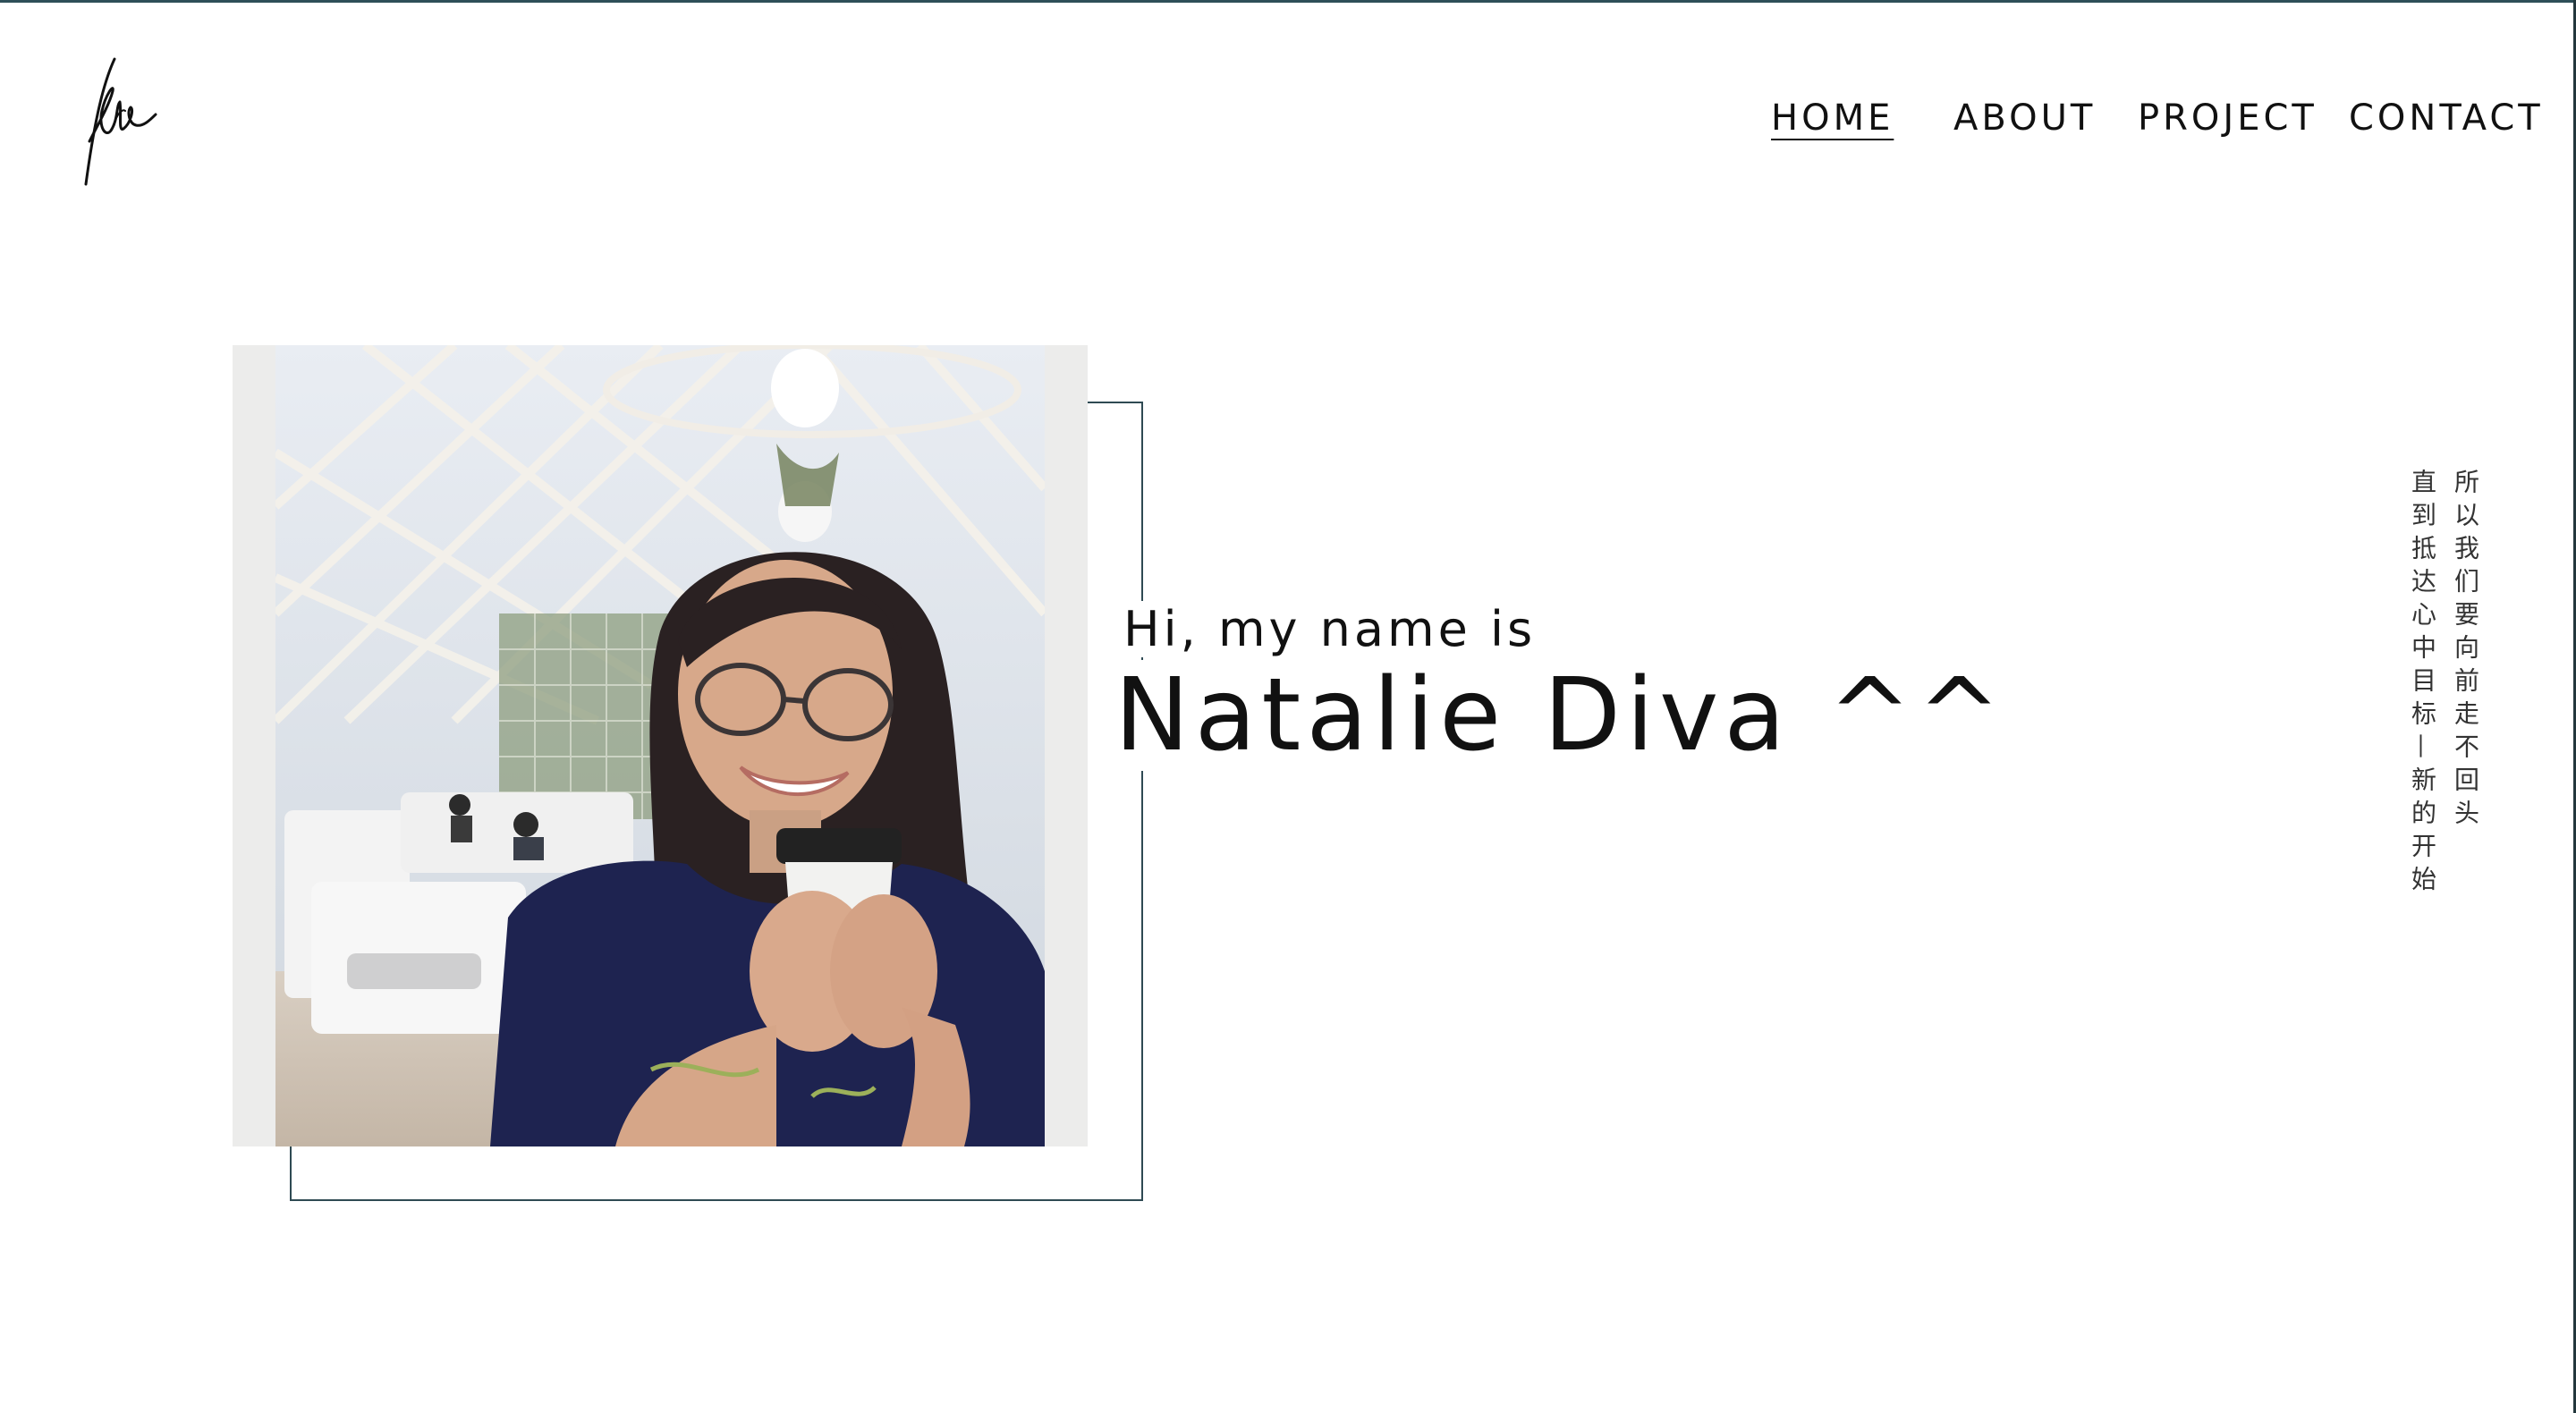 The image size is (2576, 1413). I want to click on nav-about-link: ABOUT, so click(2024, 118).